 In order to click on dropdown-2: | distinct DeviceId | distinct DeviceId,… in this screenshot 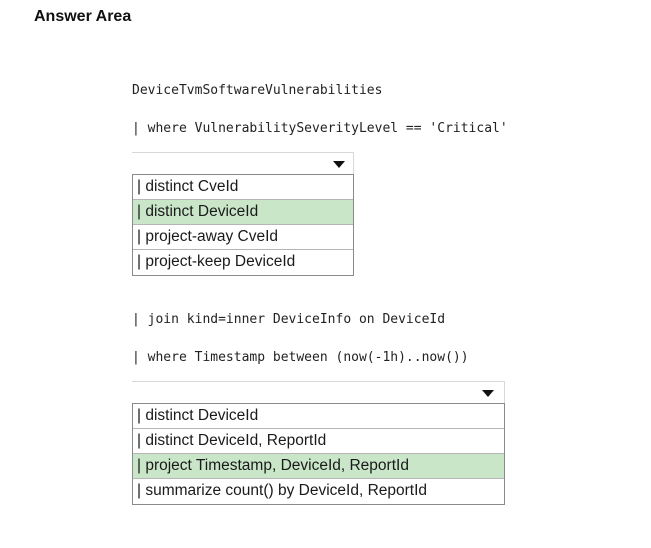, I will do `click(318, 443)`.